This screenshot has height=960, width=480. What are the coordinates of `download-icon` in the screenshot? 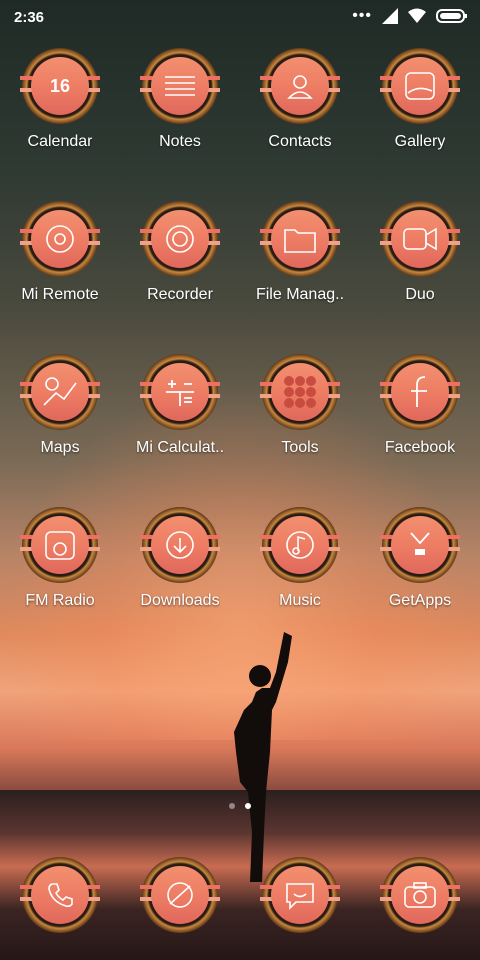 It's located at (180, 545).